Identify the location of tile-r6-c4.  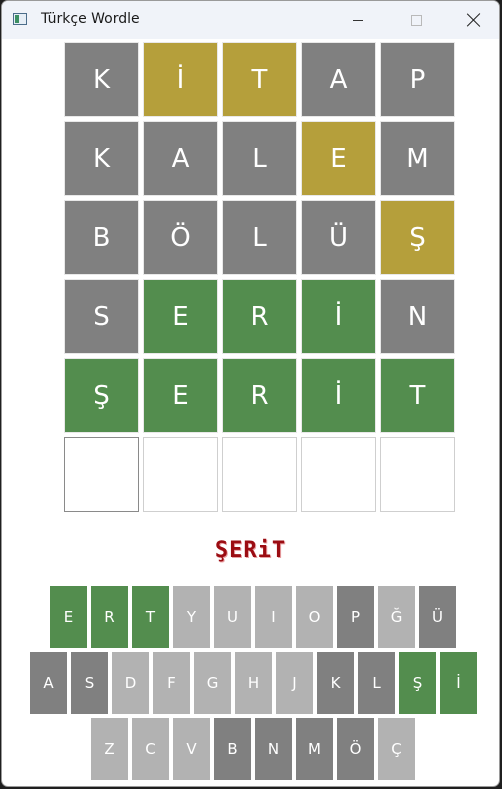
(338, 474).